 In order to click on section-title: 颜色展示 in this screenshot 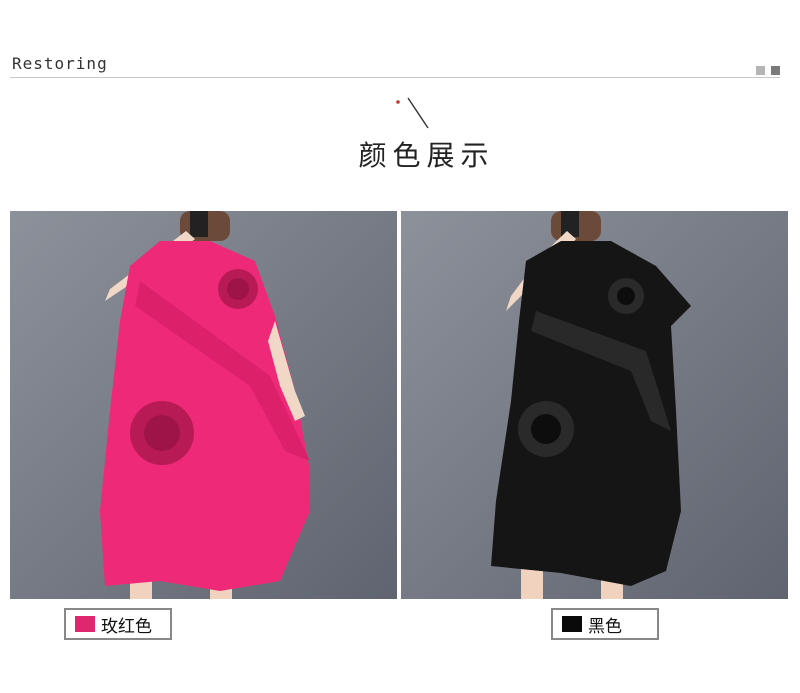, I will do `click(426, 155)`.